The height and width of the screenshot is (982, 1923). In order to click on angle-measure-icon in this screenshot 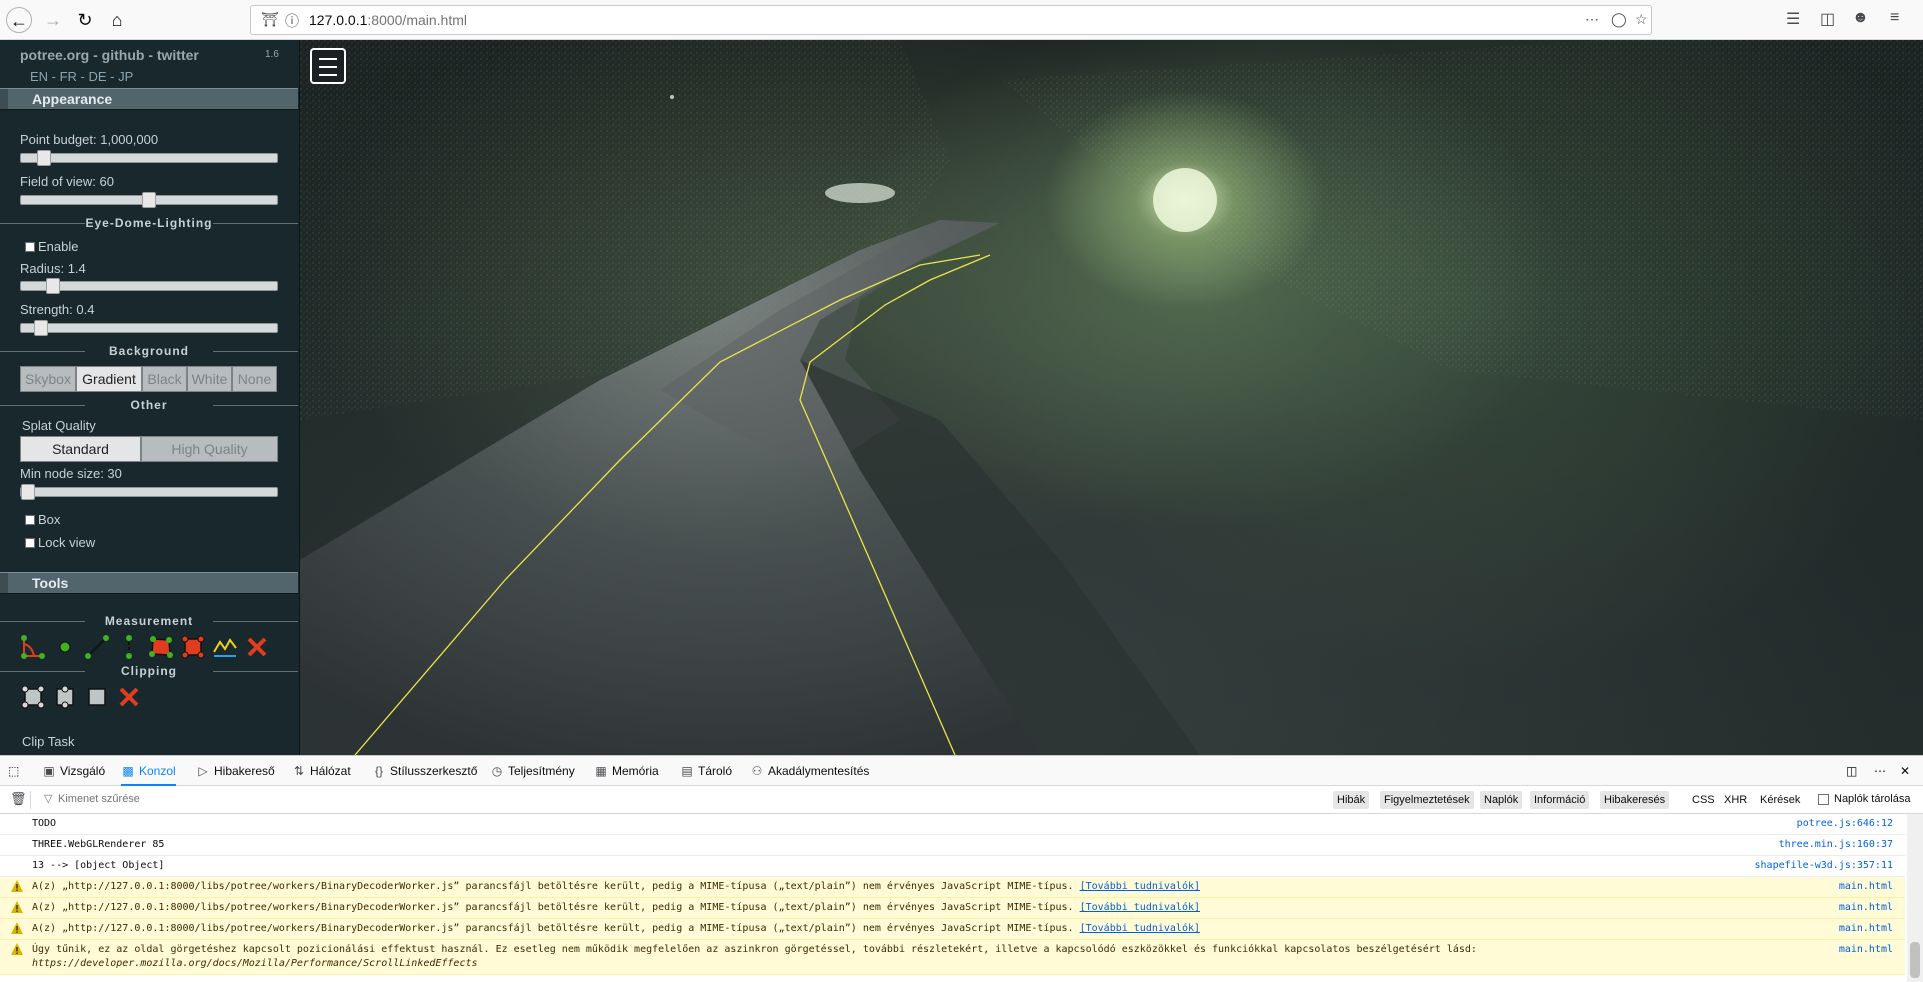, I will do `click(33, 647)`.